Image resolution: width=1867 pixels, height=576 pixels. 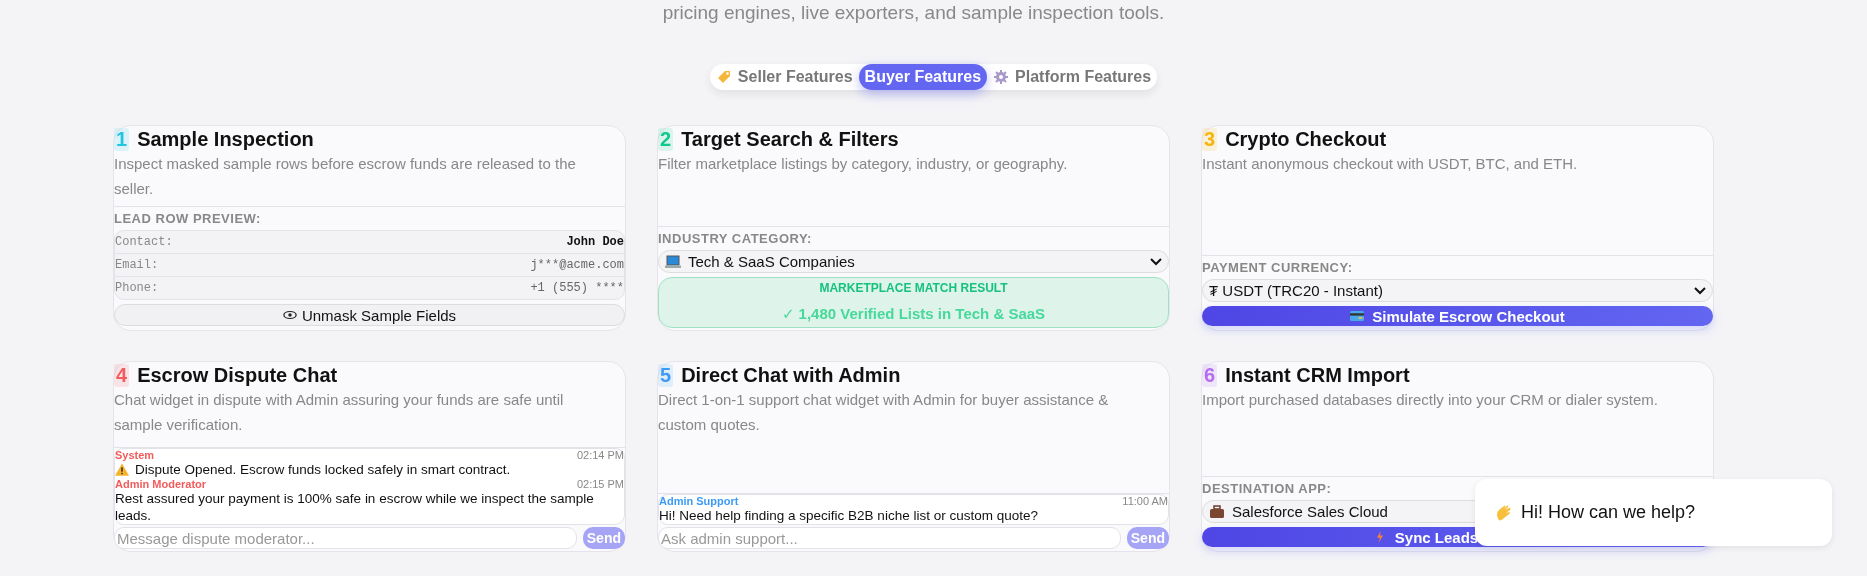 I want to click on card-description: Inspect masked sample rows before escrow funds are released to the seller., so click(x=345, y=176).